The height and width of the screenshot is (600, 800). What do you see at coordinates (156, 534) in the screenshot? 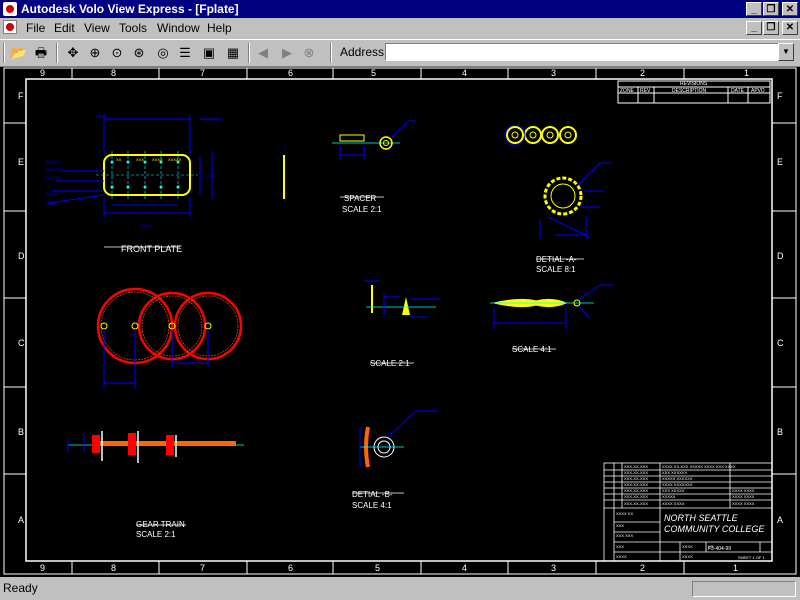
I see `gear-train-scale-label: SCALE 2:1` at bounding box center [156, 534].